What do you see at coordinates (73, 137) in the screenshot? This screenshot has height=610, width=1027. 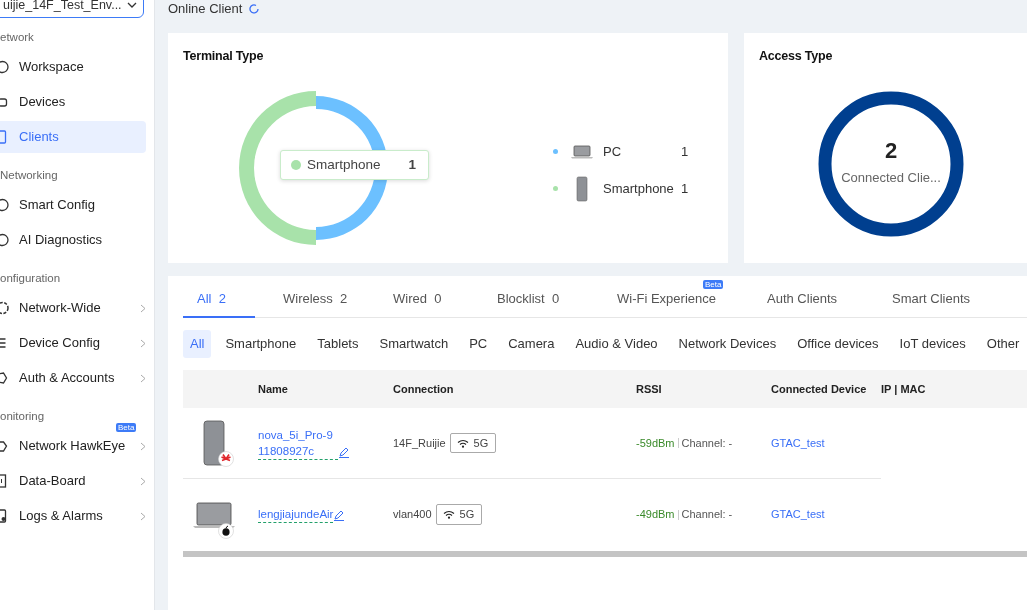 I see `nav-item: Clients` at bounding box center [73, 137].